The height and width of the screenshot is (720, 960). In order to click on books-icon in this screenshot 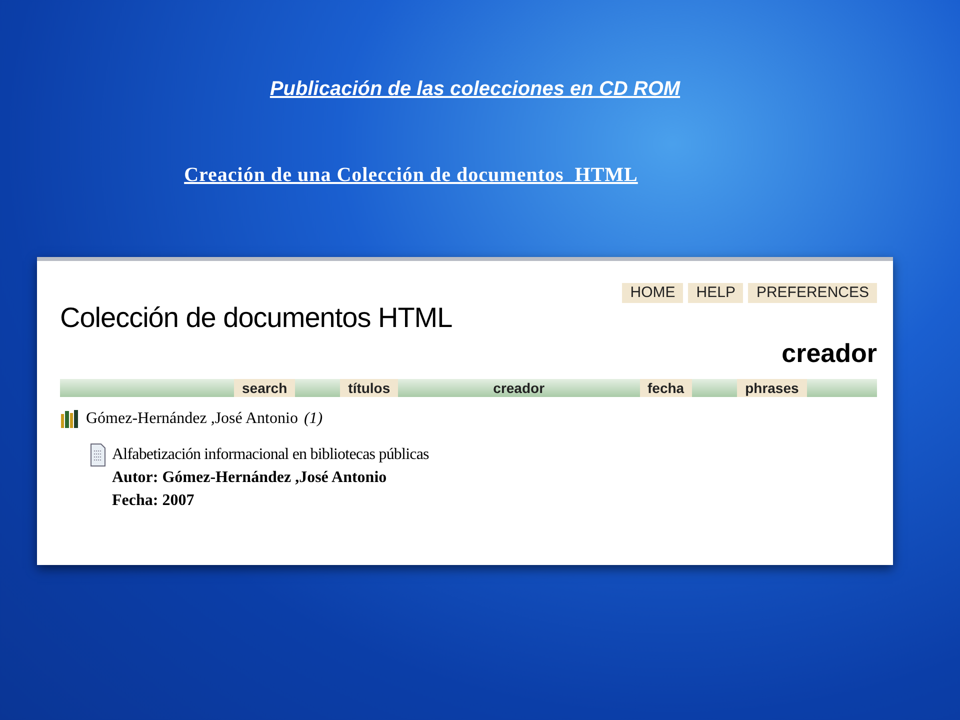, I will do `click(70, 419)`.